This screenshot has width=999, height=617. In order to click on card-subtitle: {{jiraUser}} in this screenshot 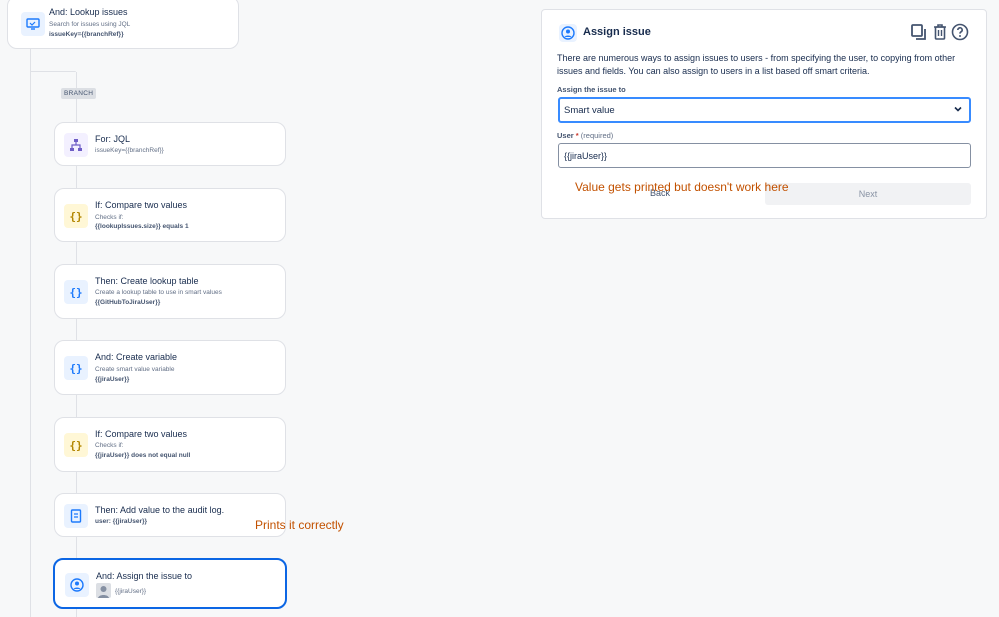, I will do `click(131, 591)`.